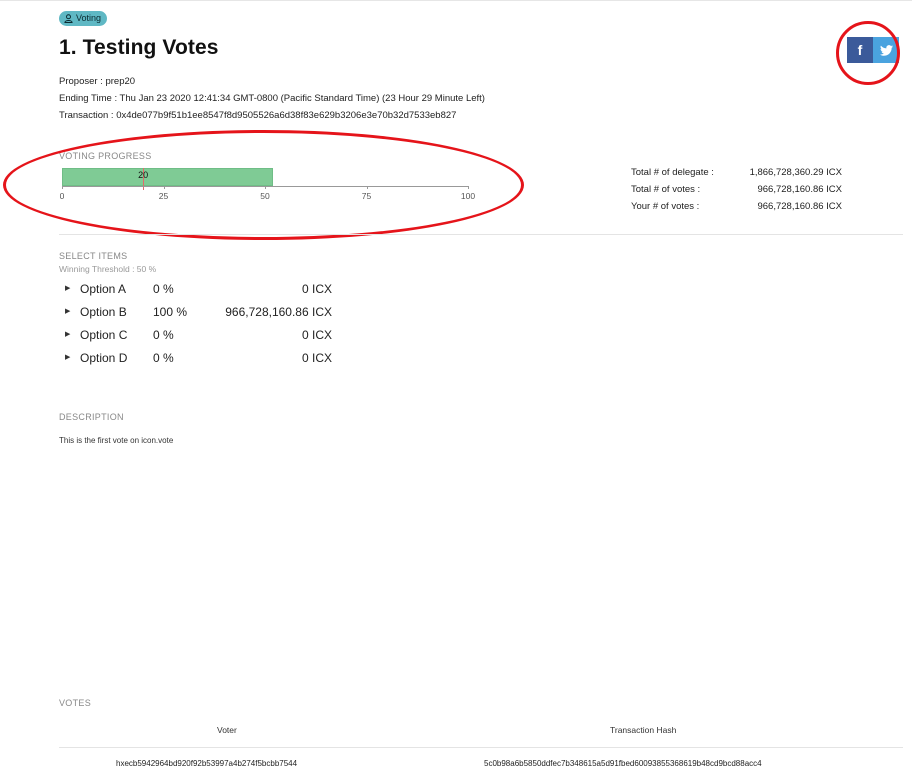  I want to click on axis-tick-label: 100, so click(468, 196).